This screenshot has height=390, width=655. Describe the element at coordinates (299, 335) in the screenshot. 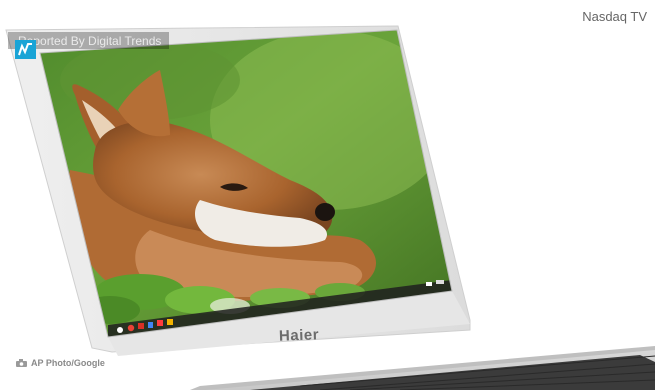

I see `laptop-brand-label: Haier` at that location.